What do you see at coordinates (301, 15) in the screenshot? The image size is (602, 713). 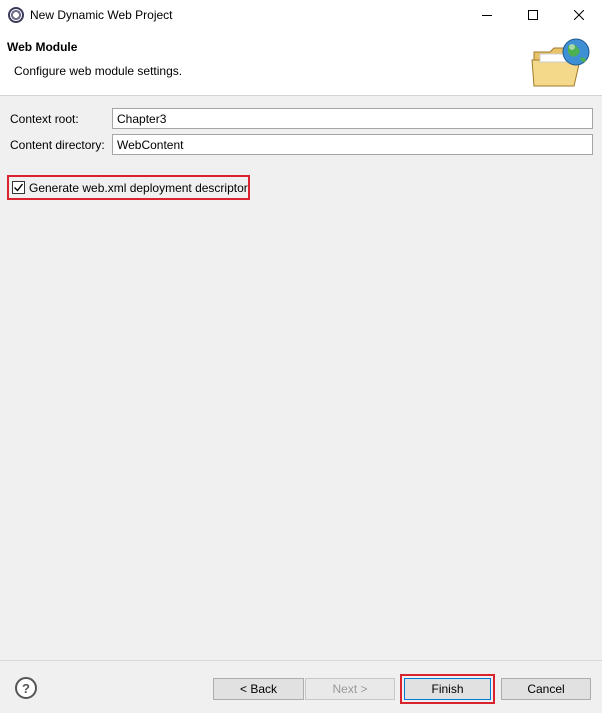 I see `title-bar: New Dynamic Web Project` at bounding box center [301, 15].